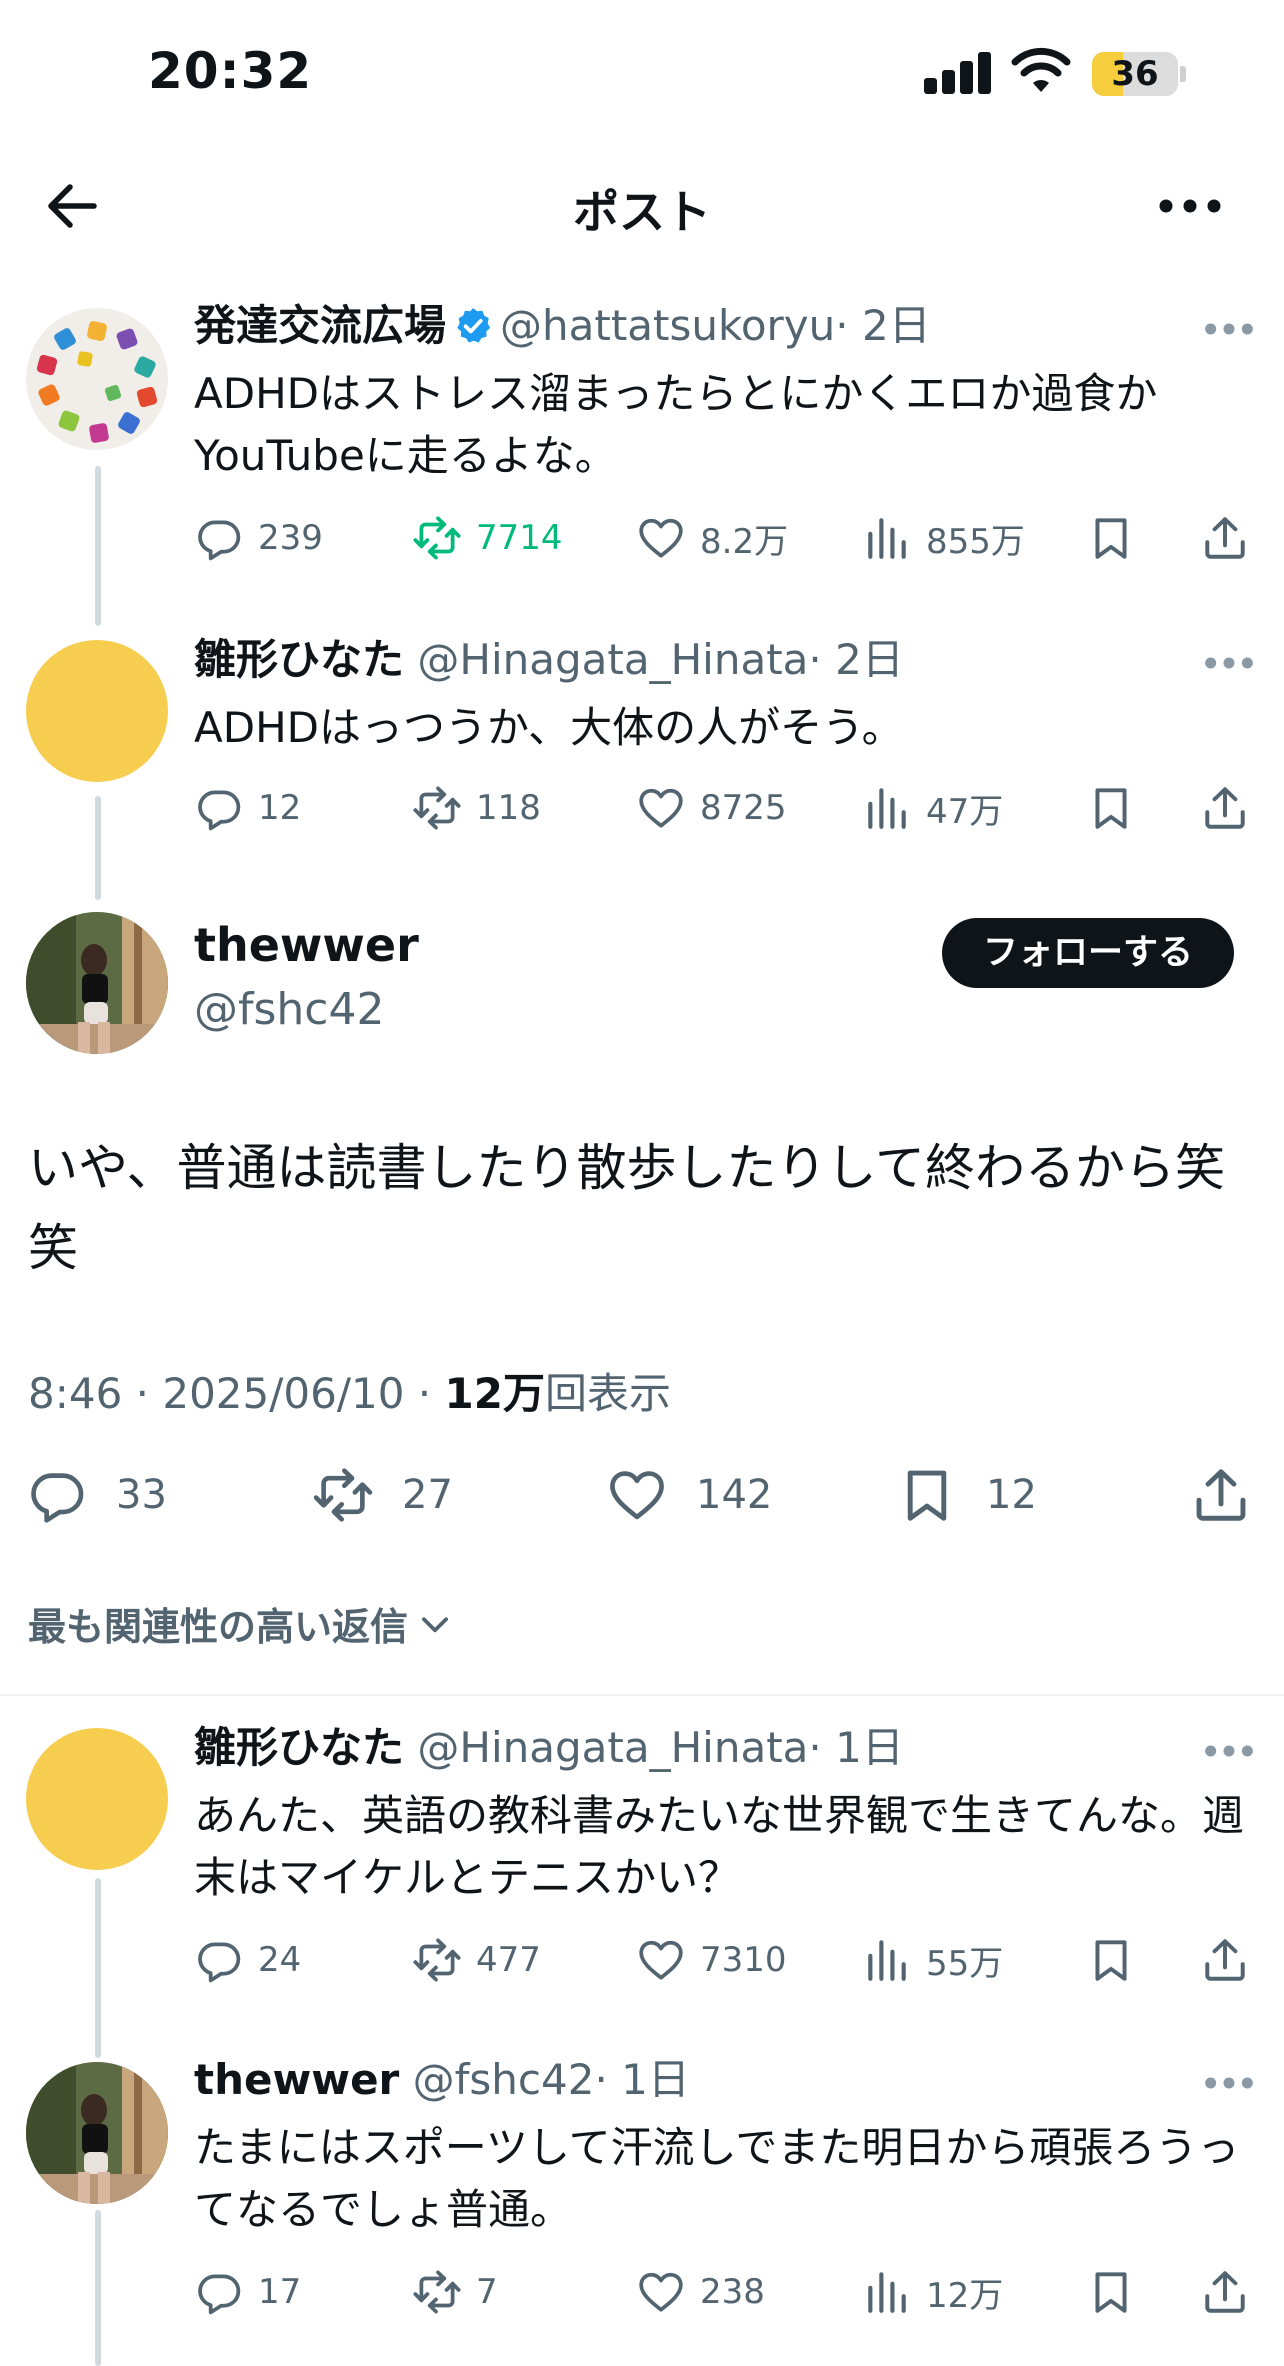 The width and height of the screenshot is (1284, 2366). I want to click on post-header: 雛形ひなた @Hinagata_Hinata· 2日, so click(549, 660).